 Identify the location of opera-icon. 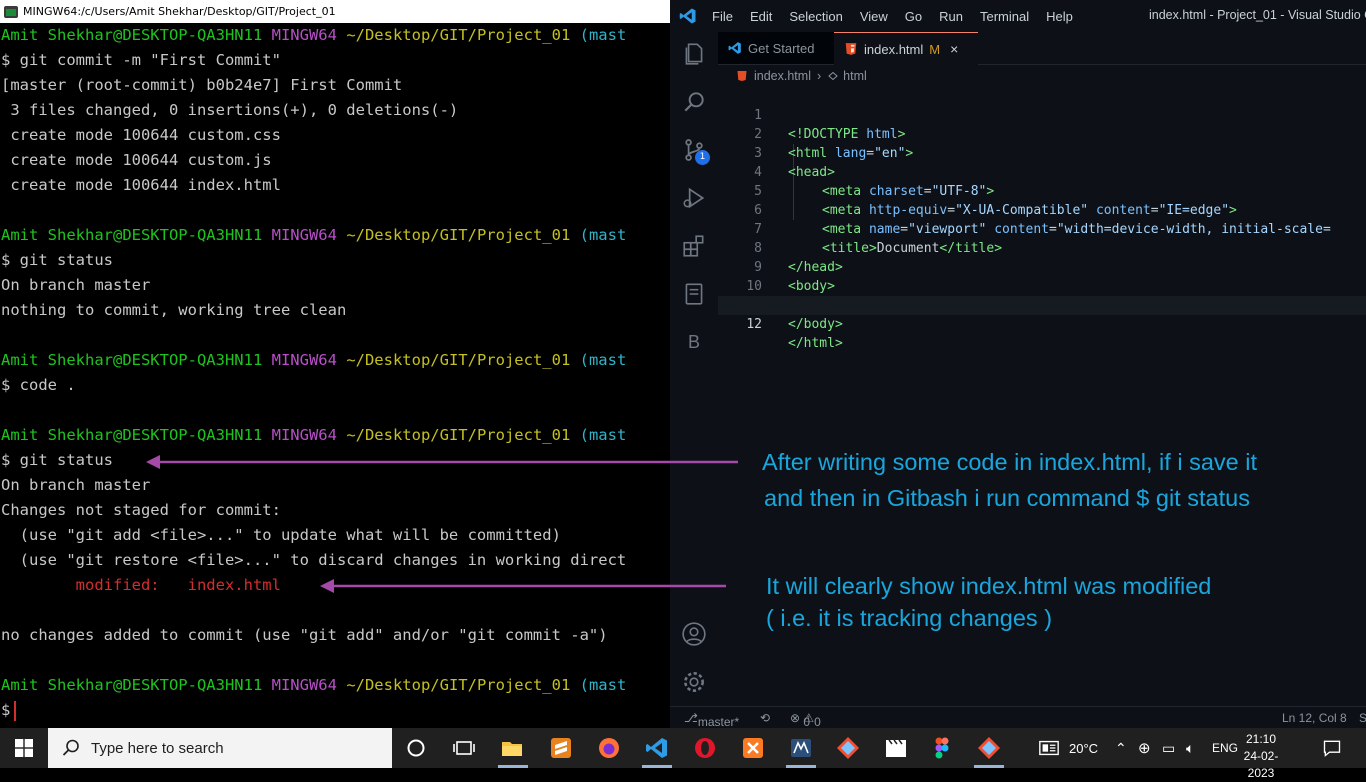
(705, 748).